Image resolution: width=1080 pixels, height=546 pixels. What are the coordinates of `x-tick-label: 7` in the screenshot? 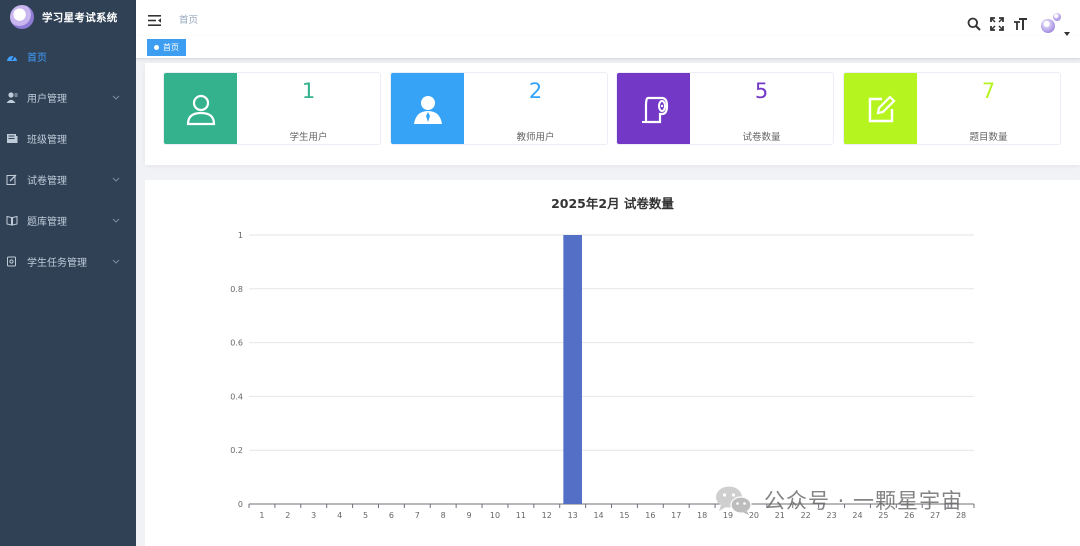 It's located at (417, 515).